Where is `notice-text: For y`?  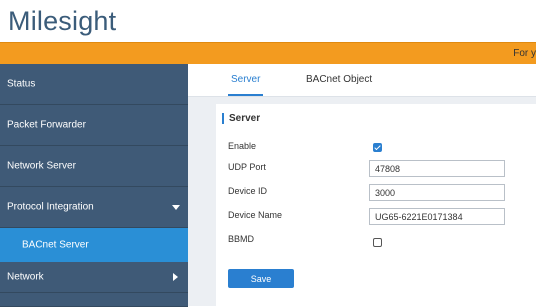 notice-text: For y is located at coordinates (524, 53).